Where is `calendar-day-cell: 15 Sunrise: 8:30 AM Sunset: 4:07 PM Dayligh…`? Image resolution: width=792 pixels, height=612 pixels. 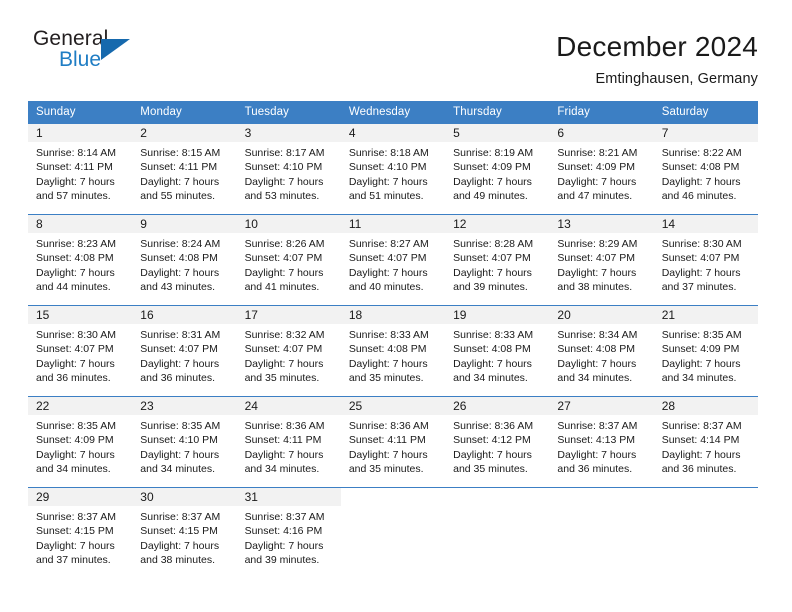 calendar-day-cell: 15 Sunrise: 8:30 AM Sunset: 4:07 PM Dayligh… is located at coordinates (80, 351).